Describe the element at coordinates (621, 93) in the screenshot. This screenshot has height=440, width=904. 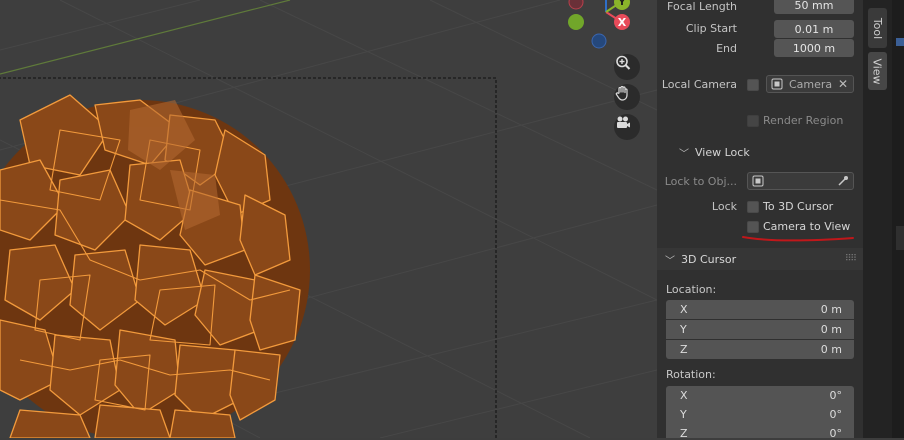
I see `hand-icon` at that location.